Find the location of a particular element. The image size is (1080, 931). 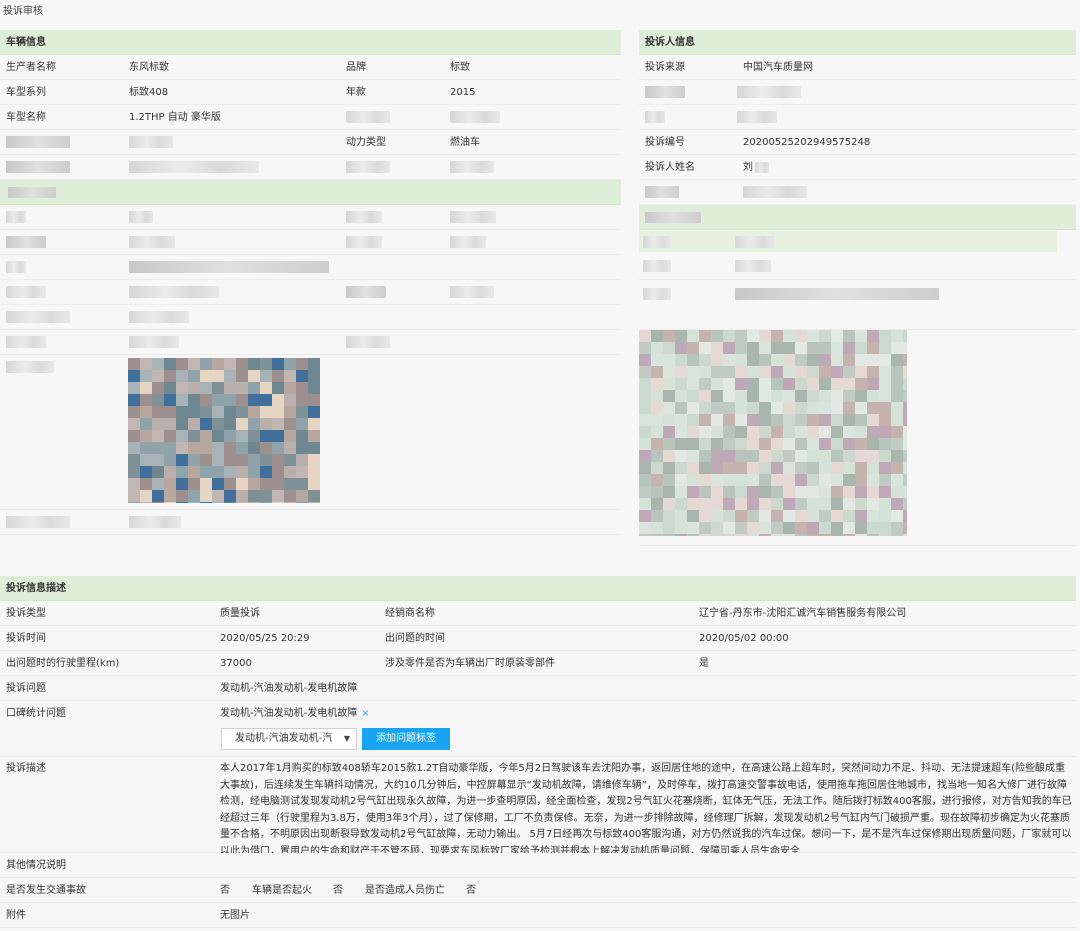

problem-tag-select: 发动机-汽油发动机-汽 ▼ is located at coordinates (289, 739).